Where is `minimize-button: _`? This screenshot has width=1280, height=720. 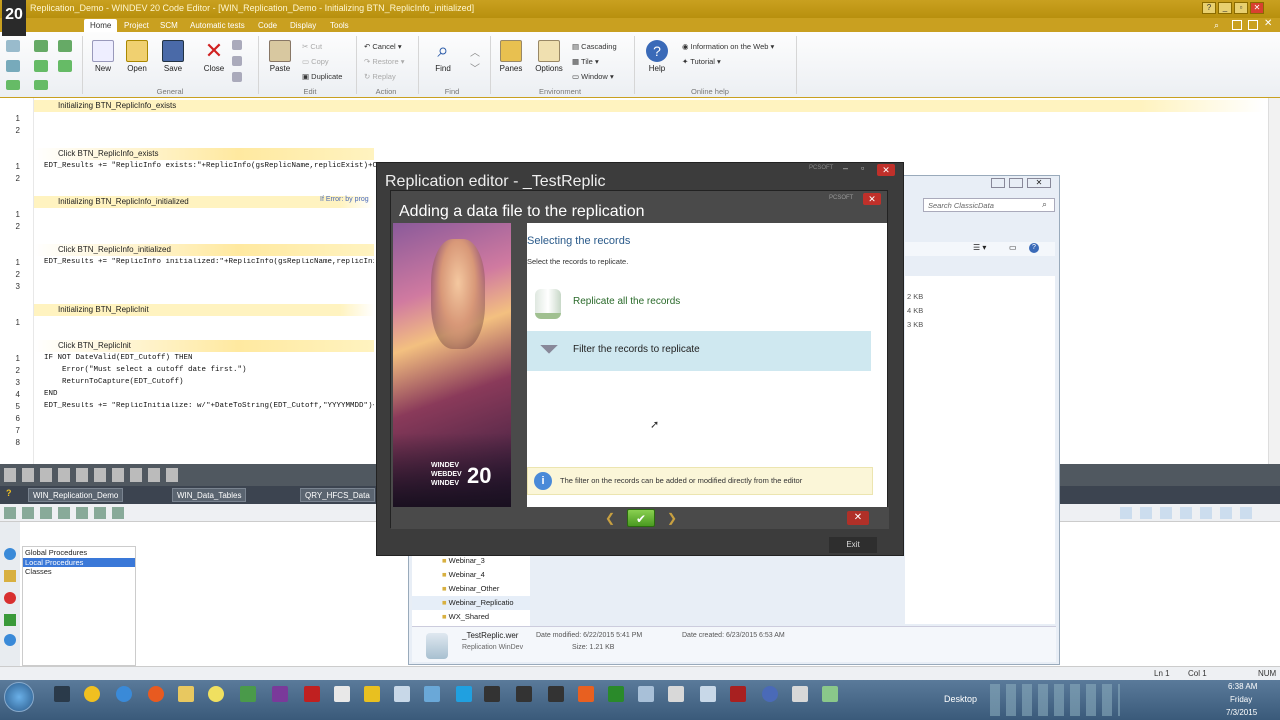 minimize-button: _ is located at coordinates (1225, 8).